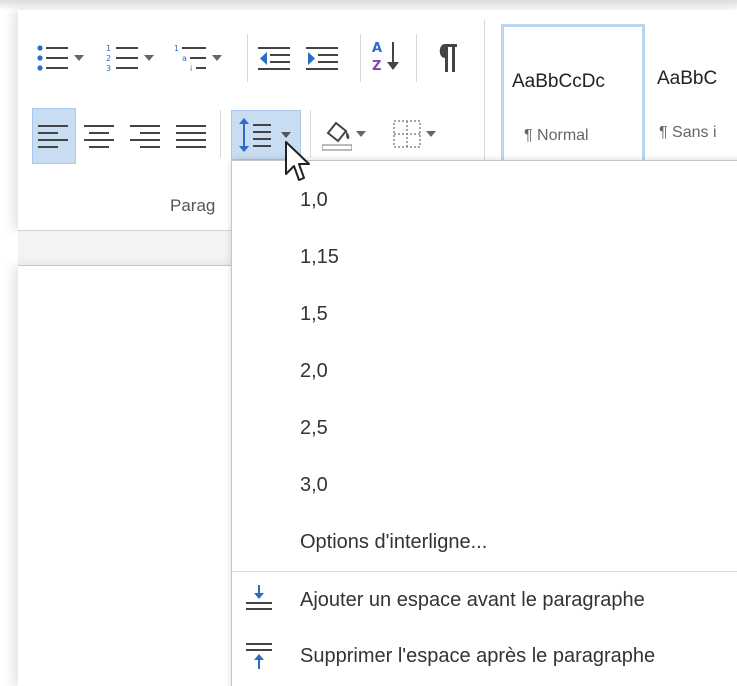 This screenshot has height=686, width=737. I want to click on decrease-indent-icon, so click(274, 58).